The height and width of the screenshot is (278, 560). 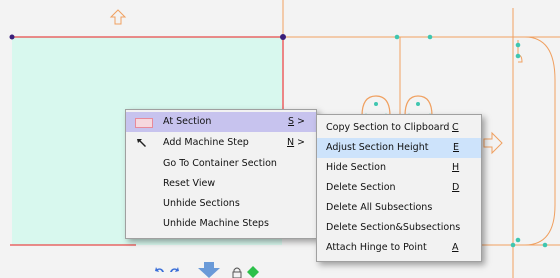 I want to click on menu-item-add-machine-step: Add Machine Step N >, so click(x=221, y=143).